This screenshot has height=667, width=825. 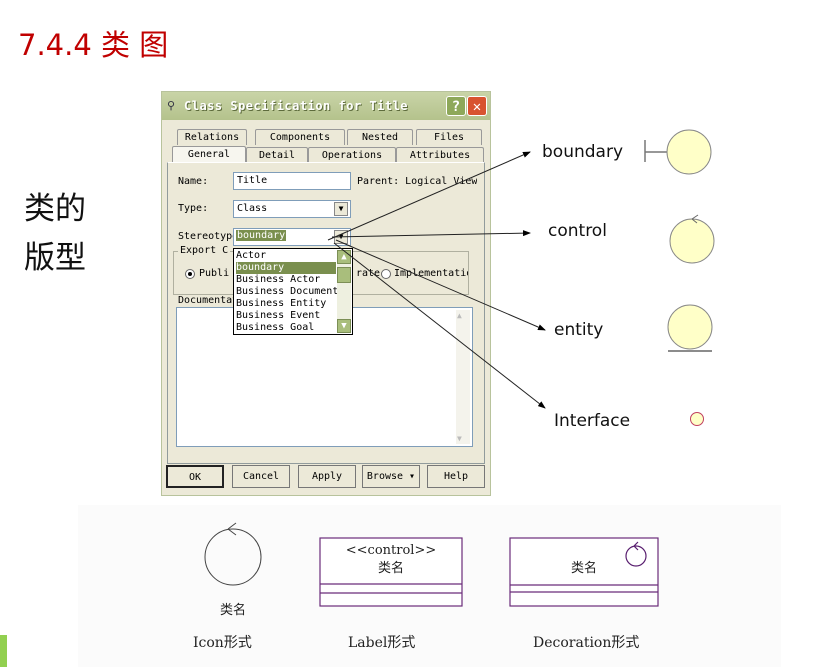 I want to click on decoration-form-caption: Decoration形式, so click(x=586, y=643).